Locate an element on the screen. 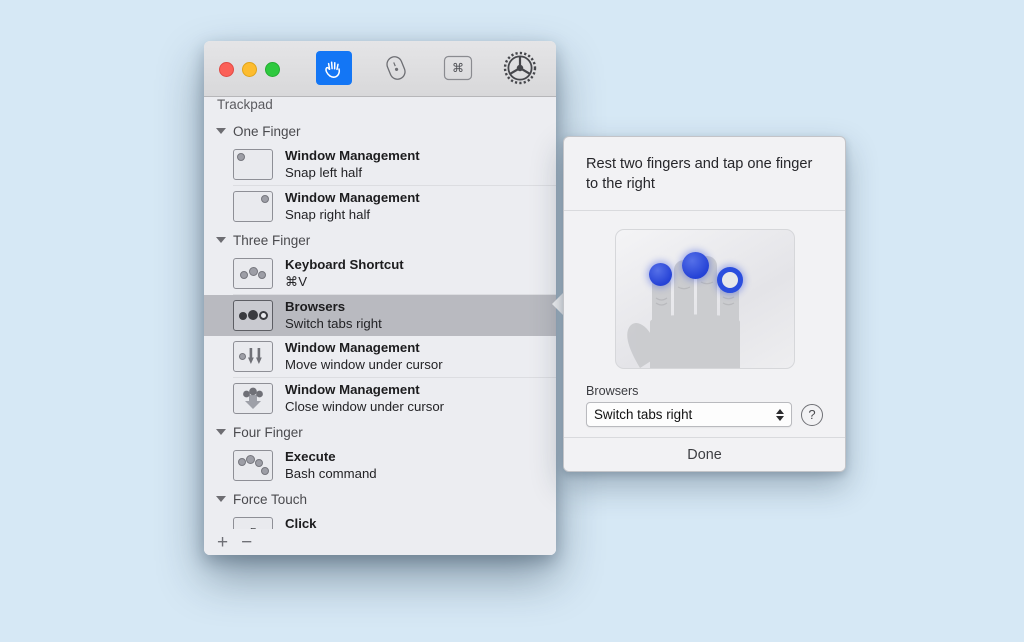 The height and width of the screenshot is (642, 1024). list-item: Keyboard Shortcut ⌘V is located at coordinates (380, 273).